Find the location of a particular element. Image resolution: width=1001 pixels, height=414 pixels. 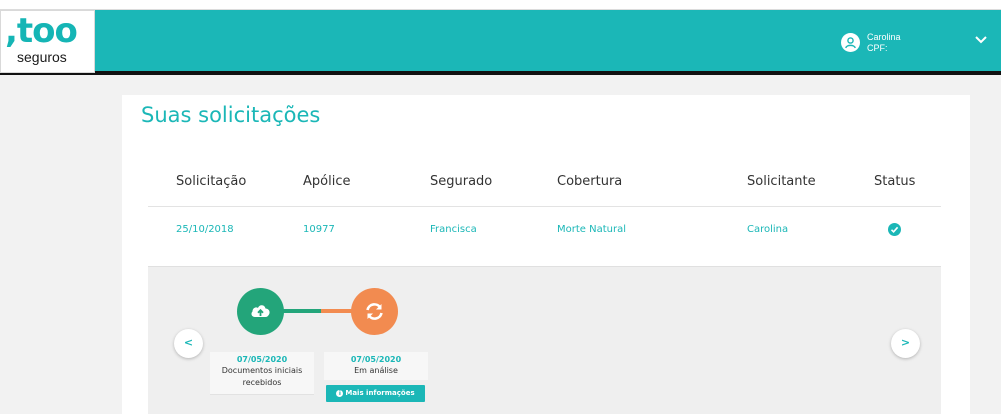

info-icon: i is located at coordinates (340, 393).